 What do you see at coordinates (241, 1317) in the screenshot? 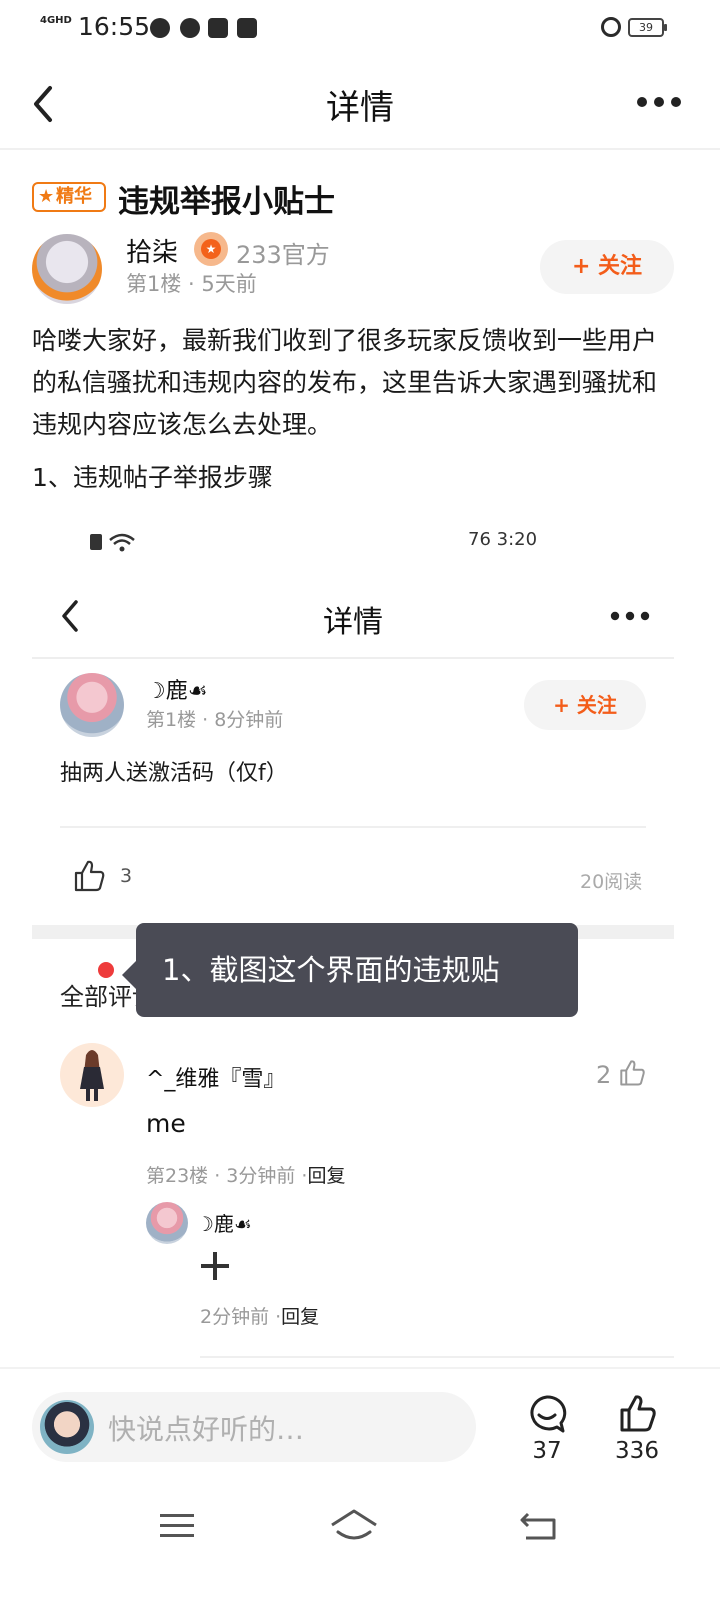
I see `reply-meta-text: 2分钟前 ·` at bounding box center [241, 1317].